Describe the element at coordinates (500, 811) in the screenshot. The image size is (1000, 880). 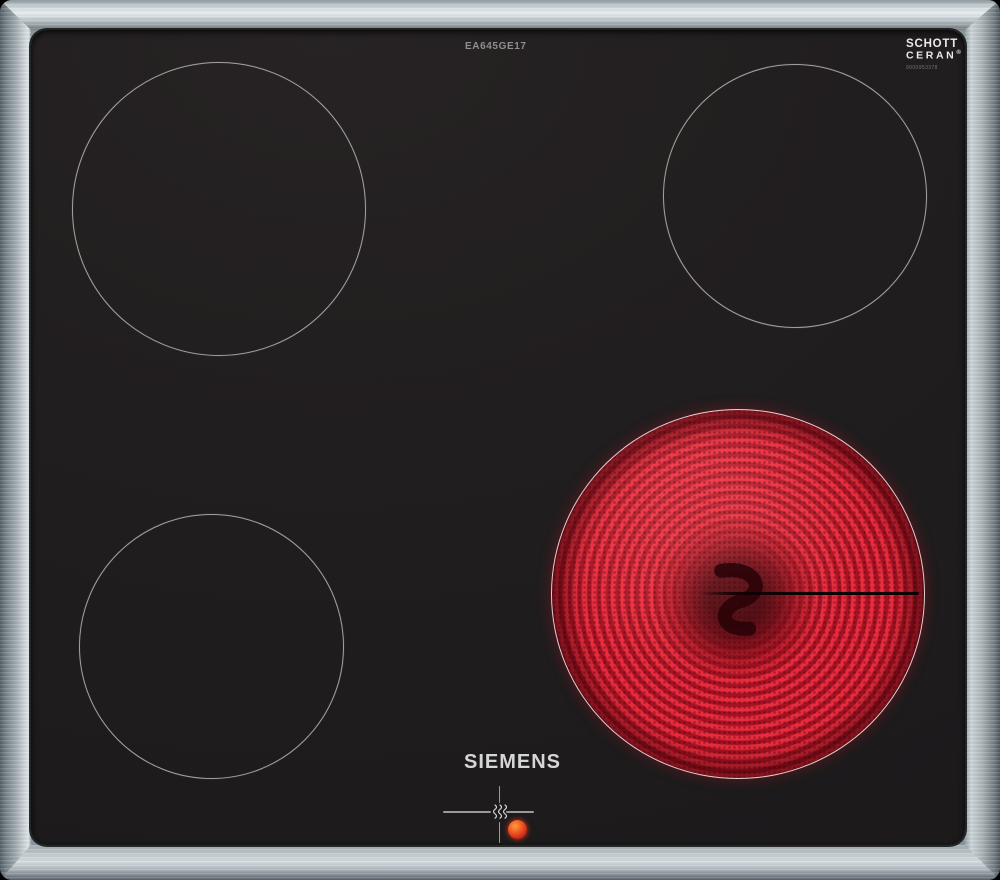
I see `heat-waves-icon` at that location.